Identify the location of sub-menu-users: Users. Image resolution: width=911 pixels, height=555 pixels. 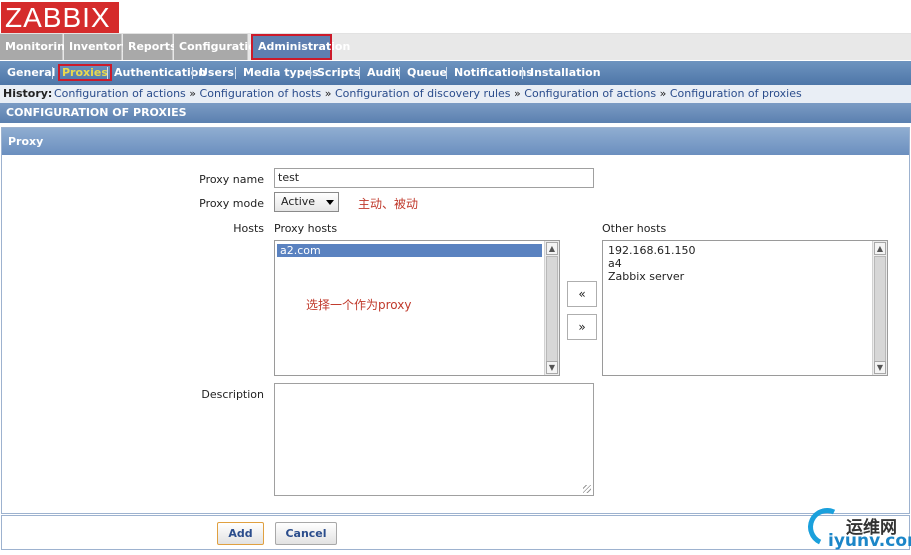
(216, 73).